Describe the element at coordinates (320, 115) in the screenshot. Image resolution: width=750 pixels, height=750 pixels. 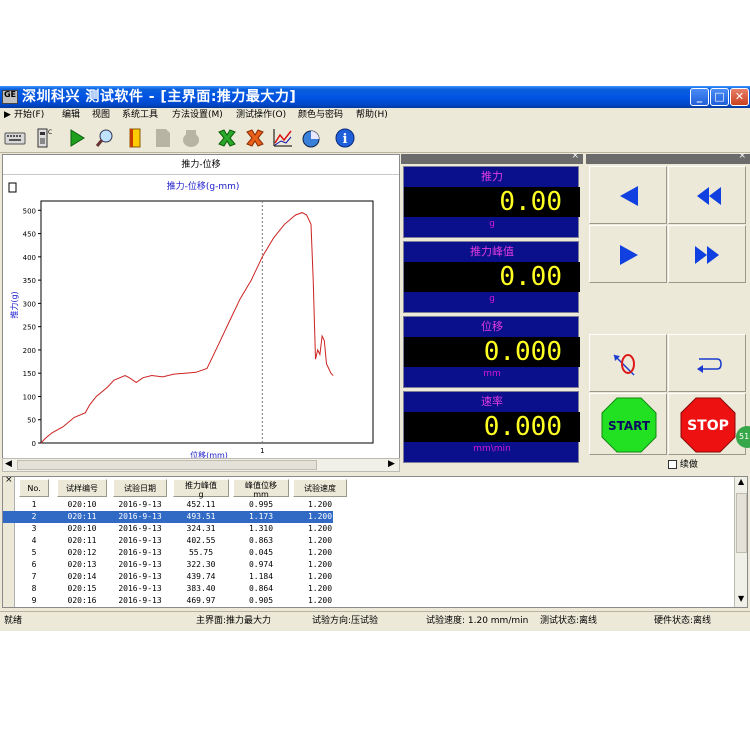
I see `menu-color-password: 颜色与密码` at that location.